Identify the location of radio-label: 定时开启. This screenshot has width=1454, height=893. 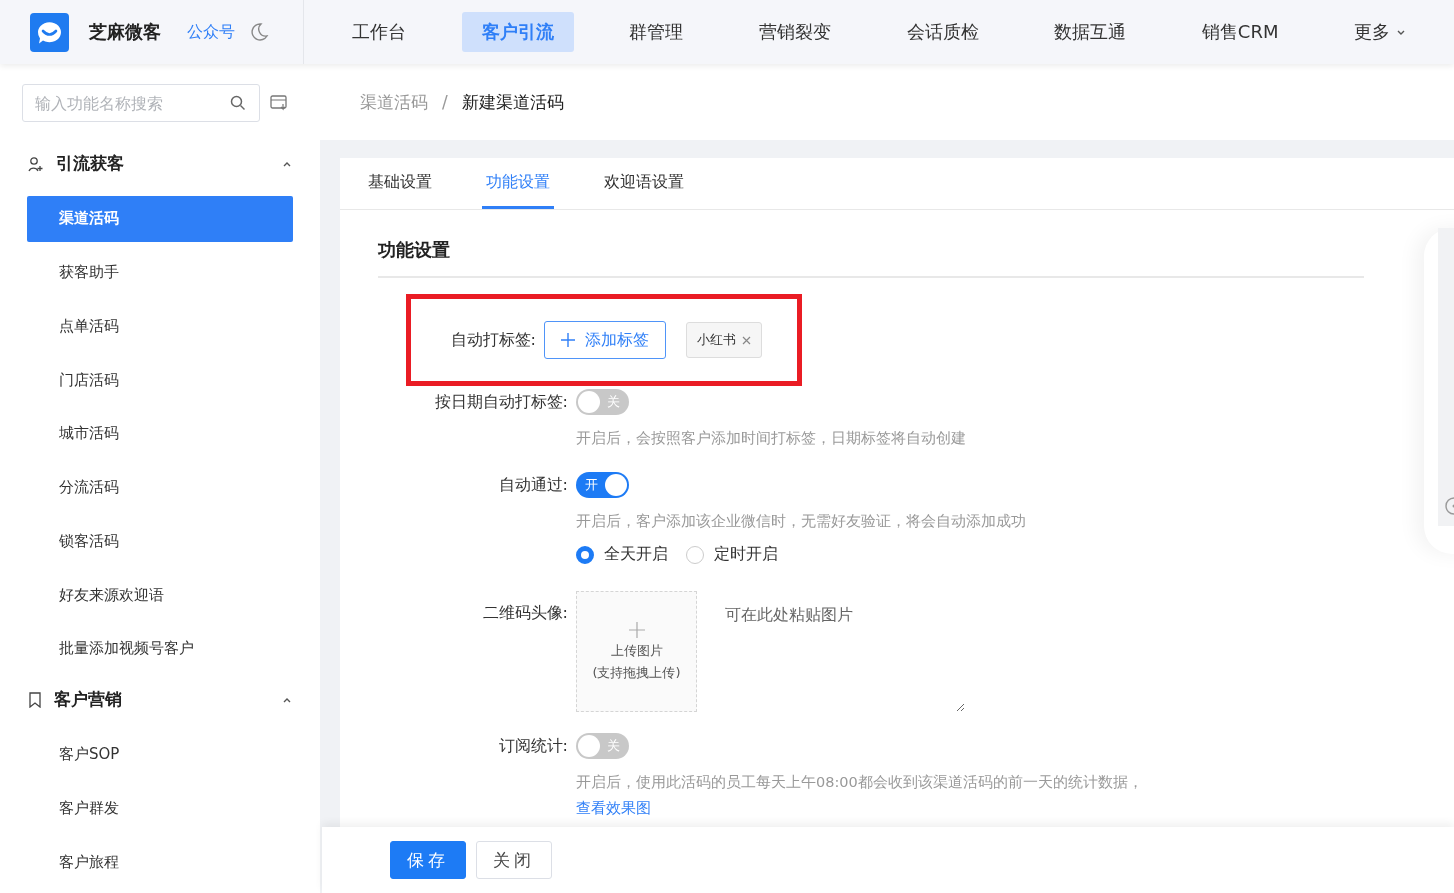
(746, 554).